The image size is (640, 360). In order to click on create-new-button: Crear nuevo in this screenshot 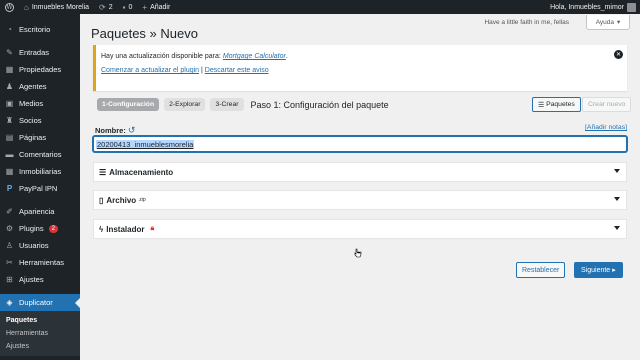, I will do `click(607, 104)`.